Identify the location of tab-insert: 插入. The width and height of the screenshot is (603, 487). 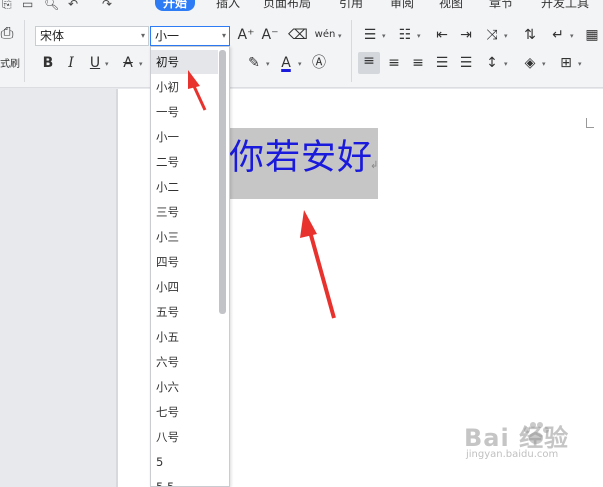
(228, 5).